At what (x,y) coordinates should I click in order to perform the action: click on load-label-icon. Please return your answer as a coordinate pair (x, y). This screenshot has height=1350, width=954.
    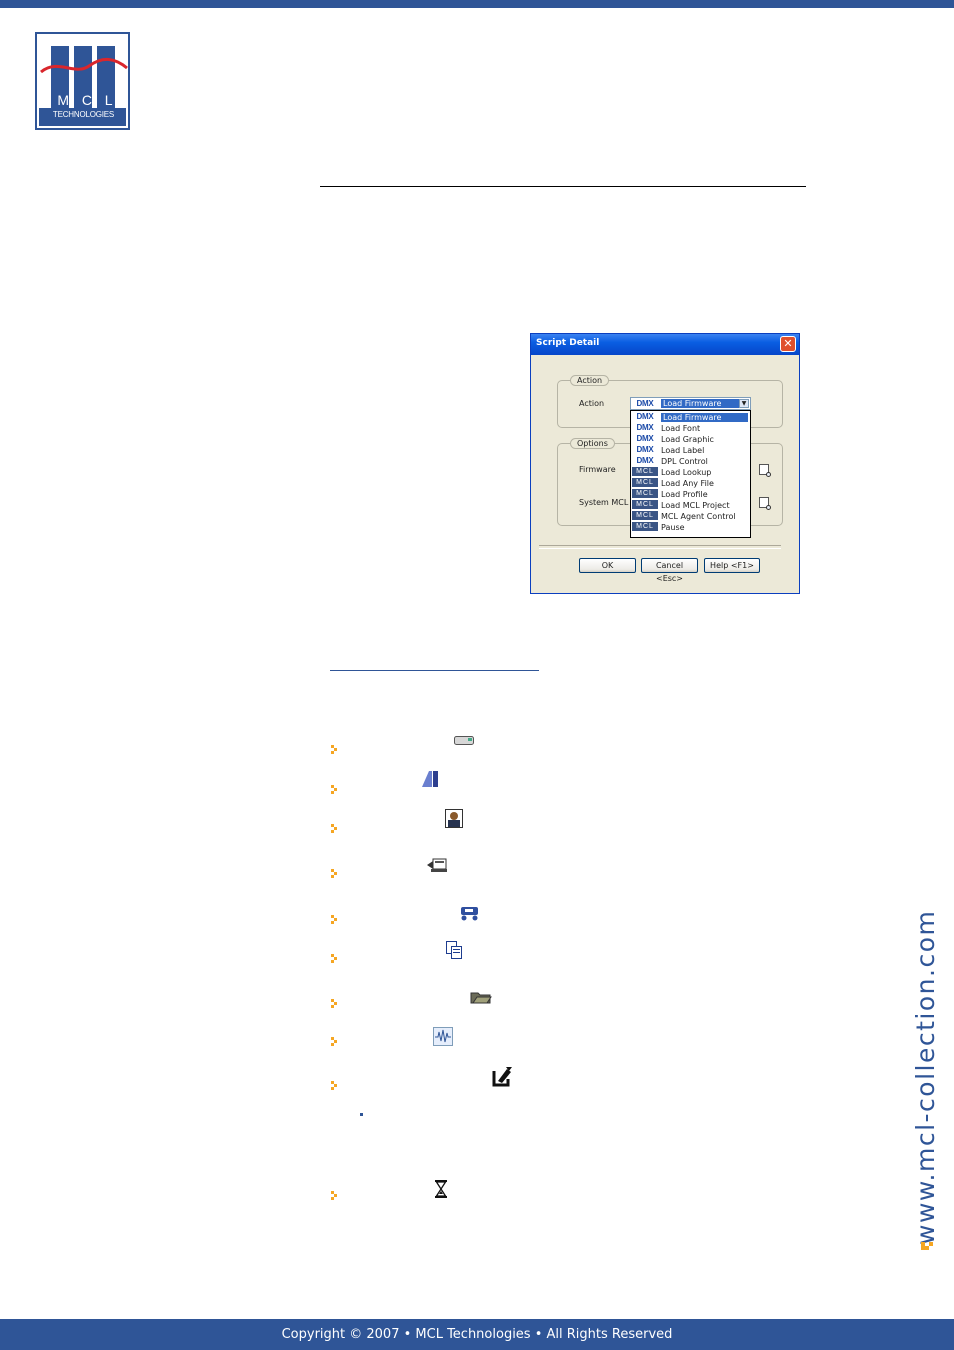
    Looking at the image, I should click on (437, 865).